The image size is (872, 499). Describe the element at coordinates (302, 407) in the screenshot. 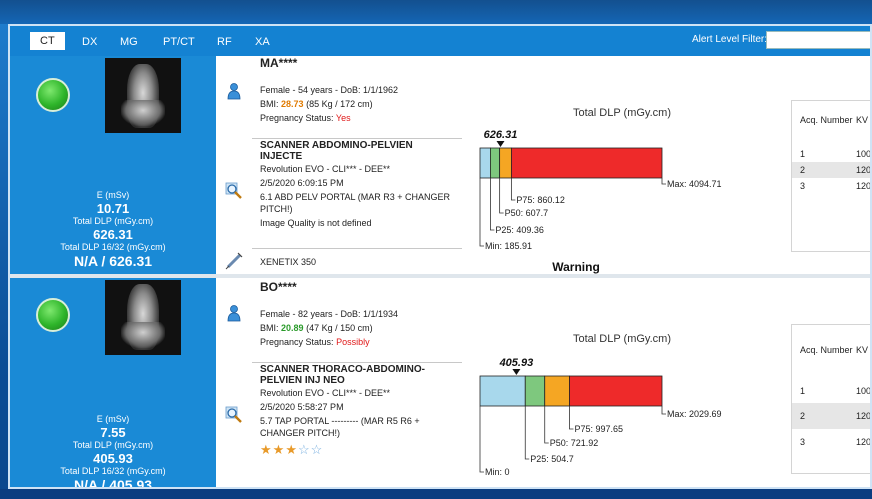

I see `exam-datetime: 2/5/2020 5:58:27 PM` at that location.